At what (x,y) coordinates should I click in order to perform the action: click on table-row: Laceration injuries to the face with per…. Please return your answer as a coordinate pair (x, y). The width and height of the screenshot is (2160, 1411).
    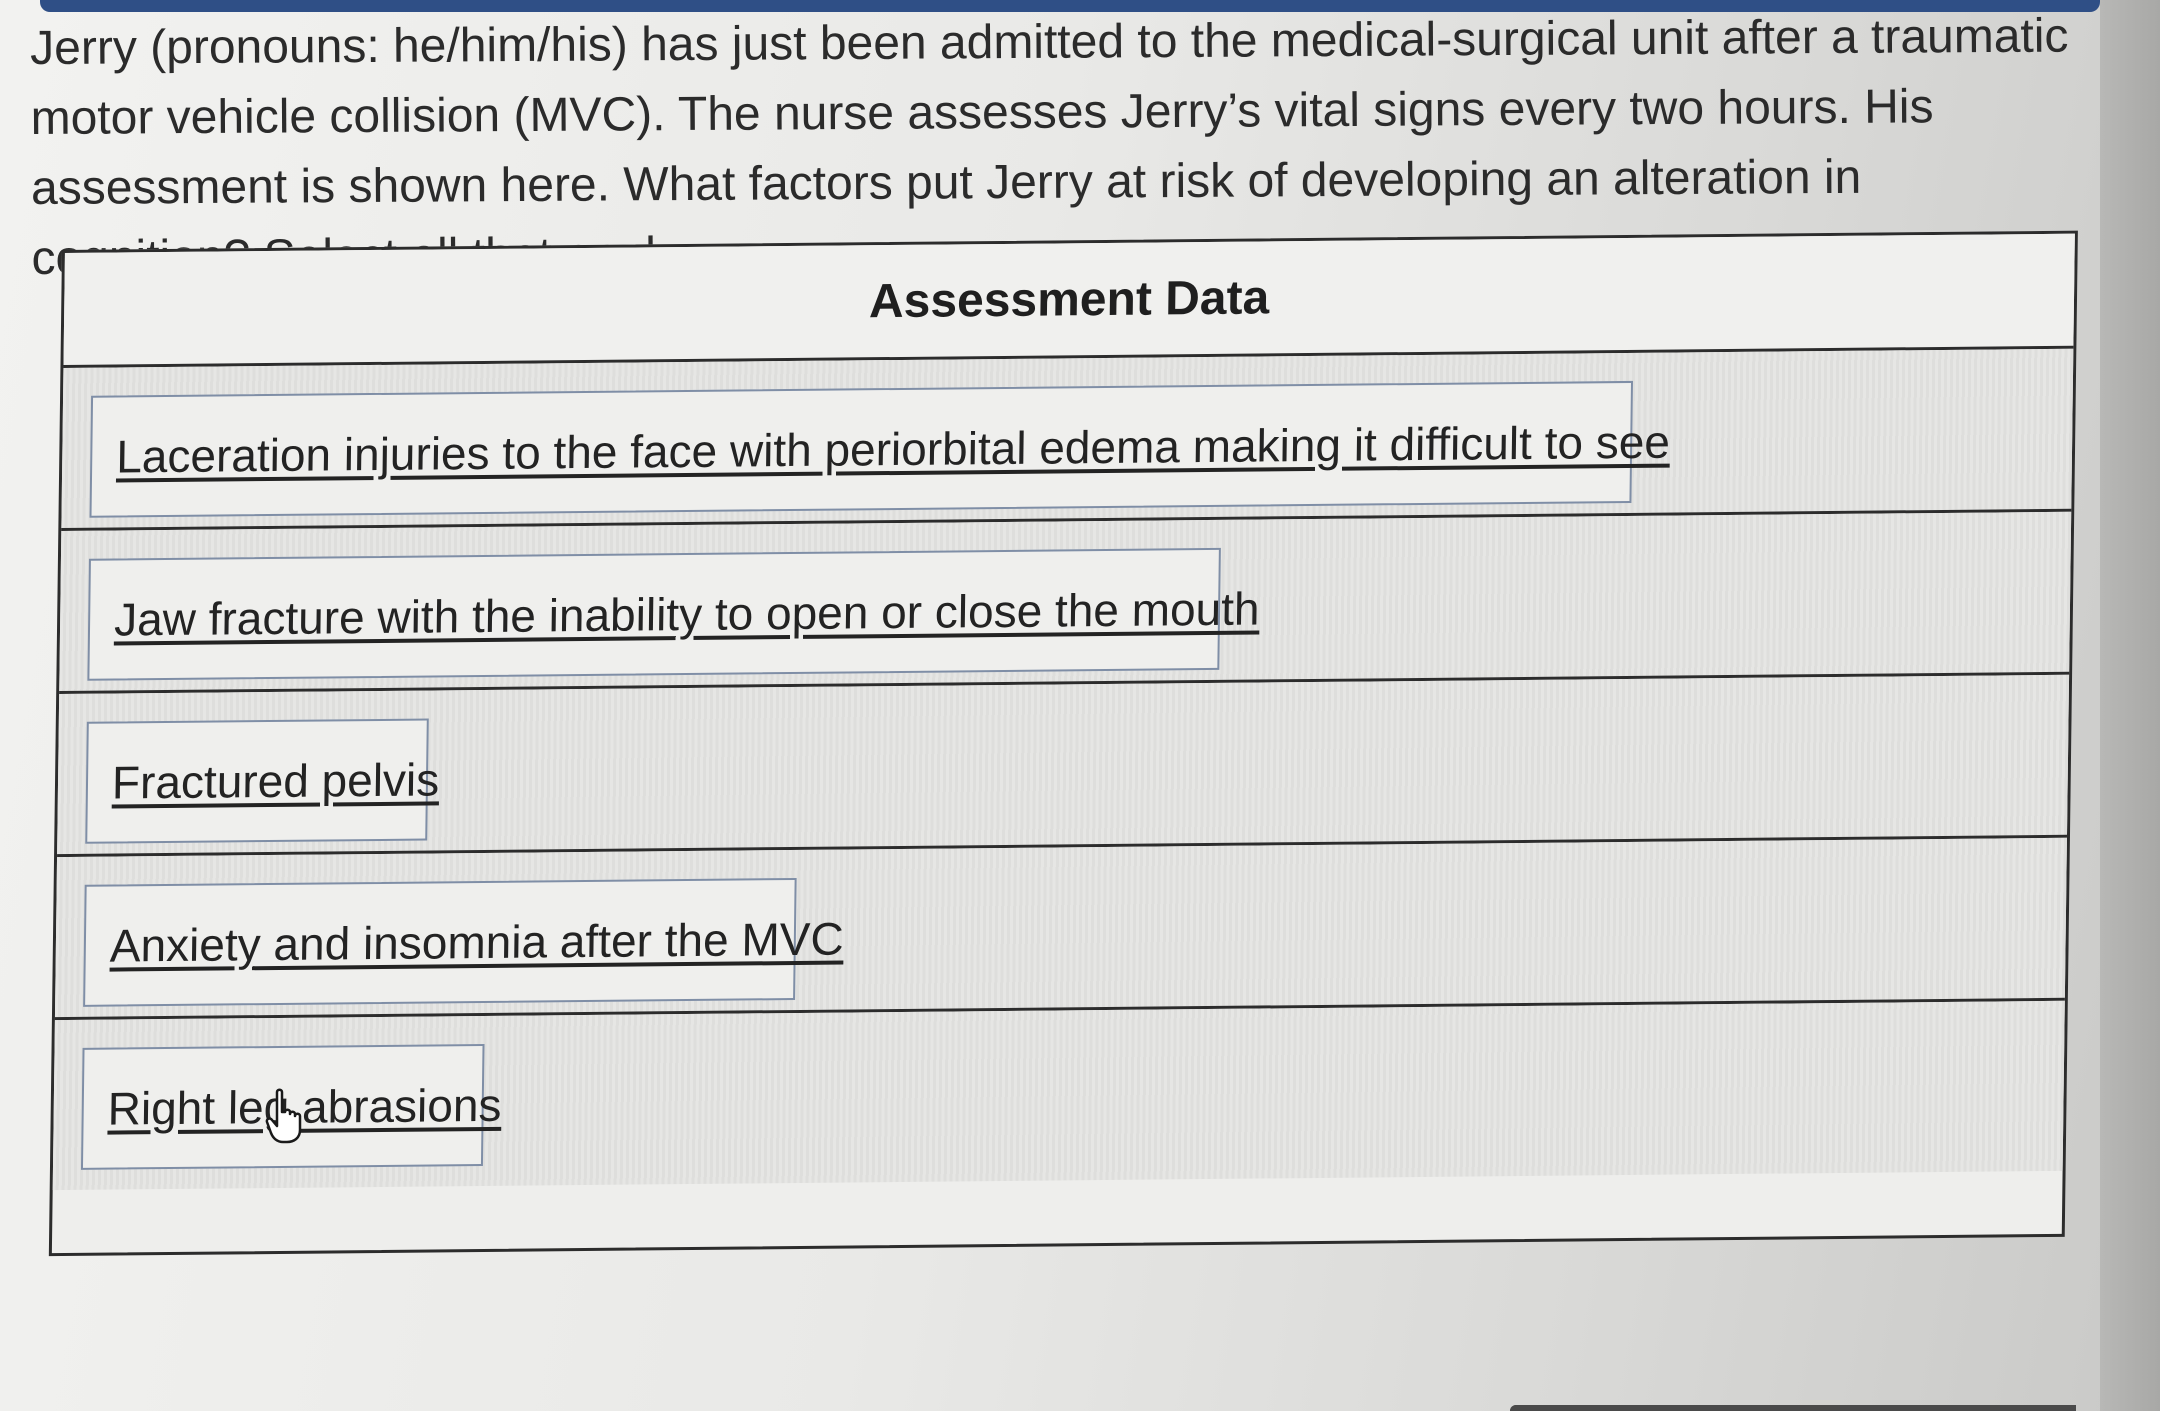
    Looking at the image, I should click on (1067, 440).